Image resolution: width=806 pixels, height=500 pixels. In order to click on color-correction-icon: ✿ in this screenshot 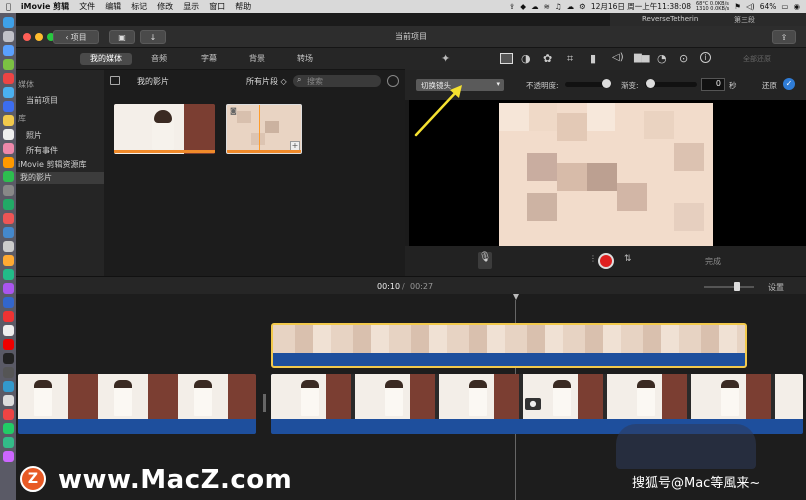, I will do `click(547, 58)`.